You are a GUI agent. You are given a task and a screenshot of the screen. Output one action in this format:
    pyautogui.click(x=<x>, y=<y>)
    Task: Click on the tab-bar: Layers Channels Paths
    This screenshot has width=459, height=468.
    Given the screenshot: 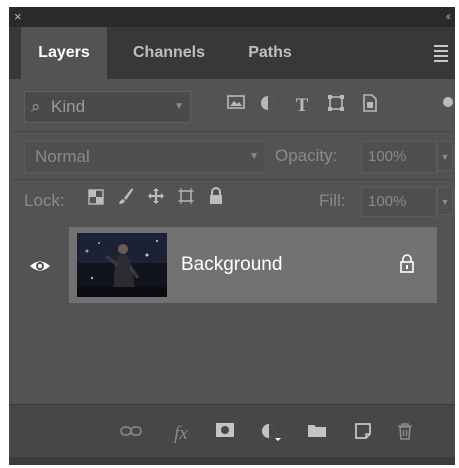 What is the action you would take?
    pyautogui.click(x=232, y=53)
    